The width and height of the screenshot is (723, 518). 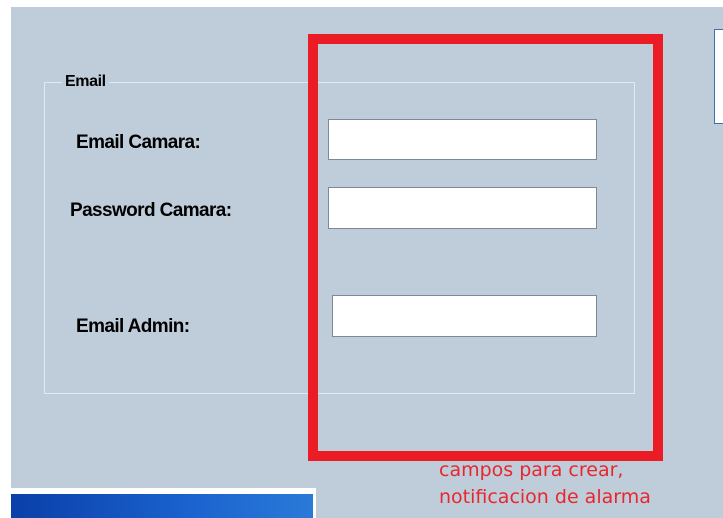 What do you see at coordinates (545, 497) in the screenshot?
I see `annotation-note-line-2: notificacion de alarma` at bounding box center [545, 497].